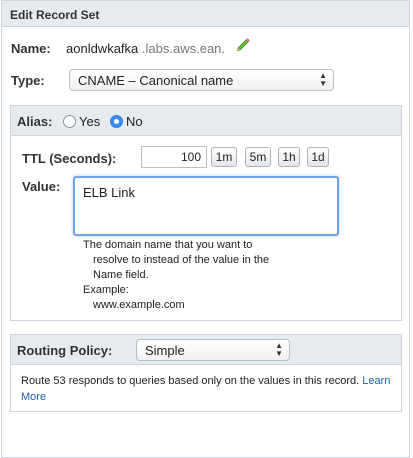  What do you see at coordinates (139, 305) in the screenshot?
I see `example-value: www.example.com` at bounding box center [139, 305].